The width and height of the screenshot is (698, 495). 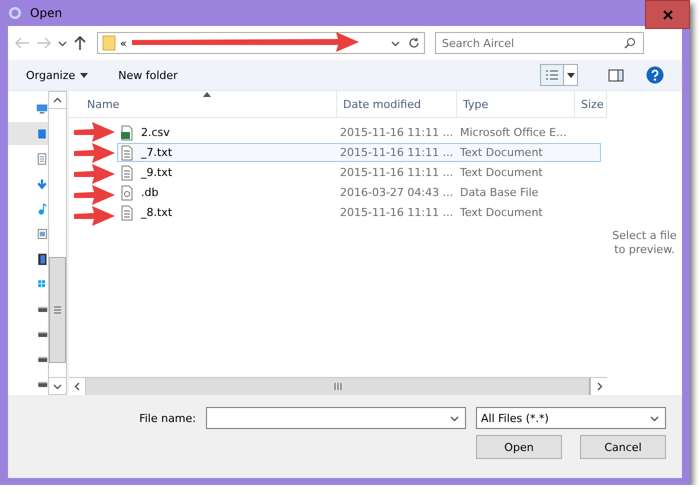 I want to click on file-name: _7.txt, so click(x=156, y=152).